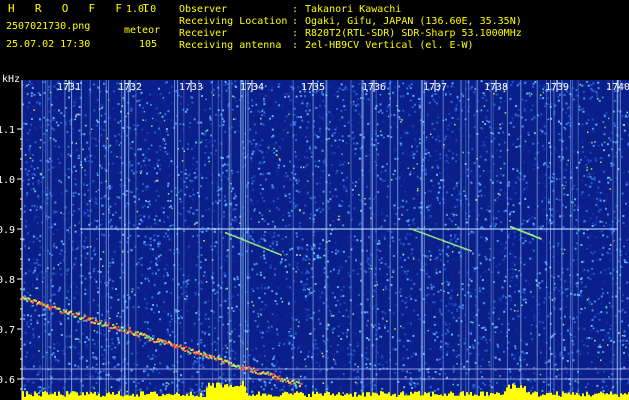  What do you see at coordinates (233, 21) in the screenshot?
I see `location-label: Receiving Location` at bounding box center [233, 21].